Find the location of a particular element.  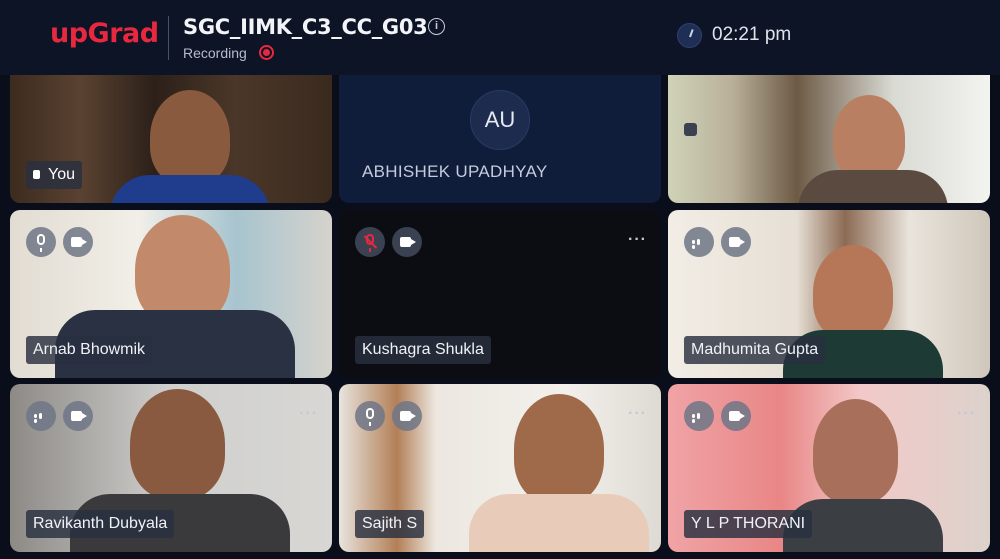

participant-name: Kushagra Shukla is located at coordinates (423, 350).